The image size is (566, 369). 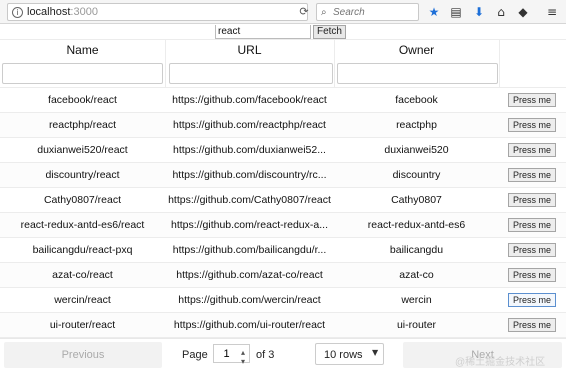 What do you see at coordinates (249, 100) in the screenshot?
I see `cell-url: https://github.com/facebook/react` at bounding box center [249, 100].